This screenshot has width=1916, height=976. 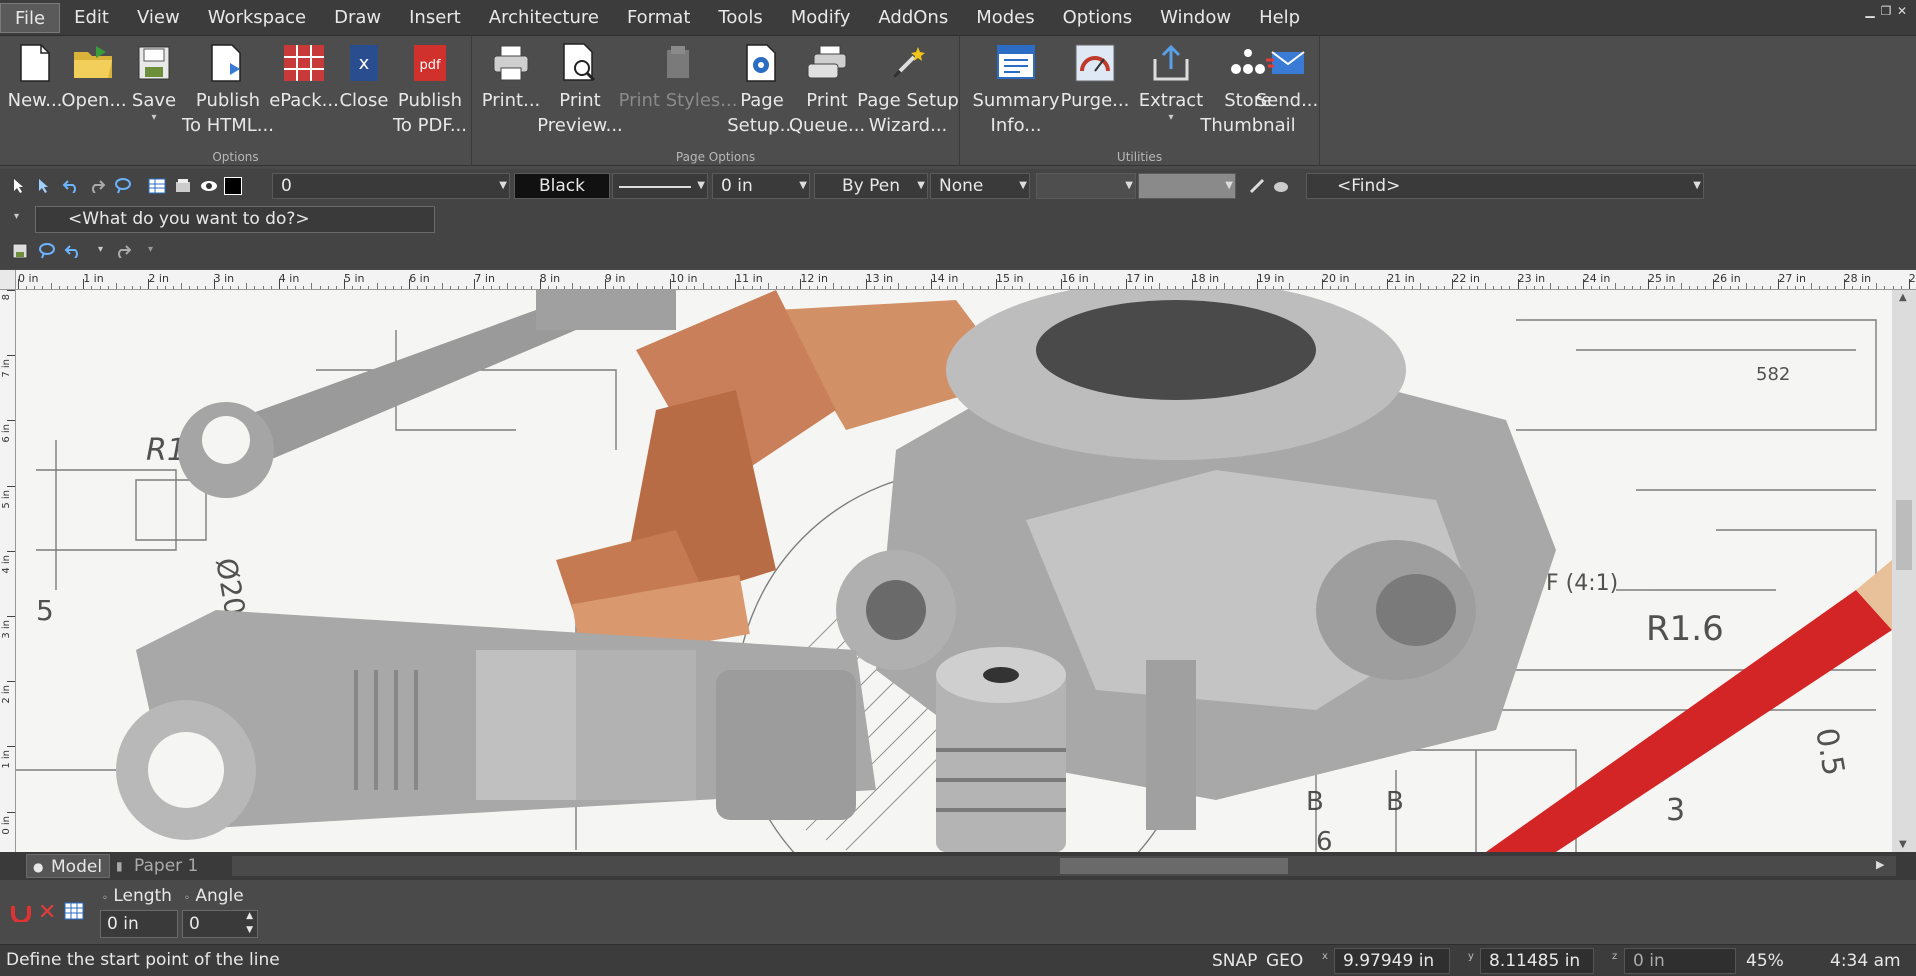 What do you see at coordinates (91, 18) in the screenshot?
I see `menu-edit: Edit` at bounding box center [91, 18].